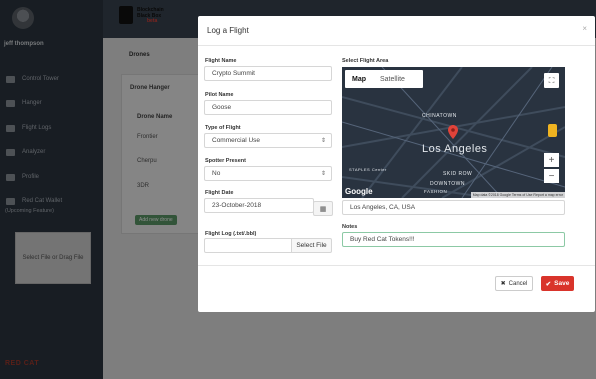 The height and width of the screenshot is (379, 596). What do you see at coordinates (584, 28) in the screenshot?
I see `close-icon: ×` at bounding box center [584, 28].